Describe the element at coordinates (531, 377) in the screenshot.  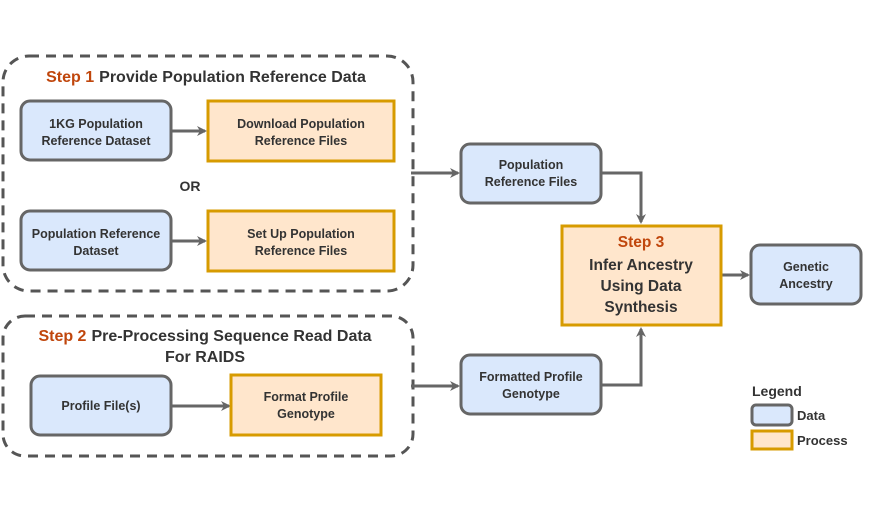
I see `svg-text: Formatted Profile` at that location.